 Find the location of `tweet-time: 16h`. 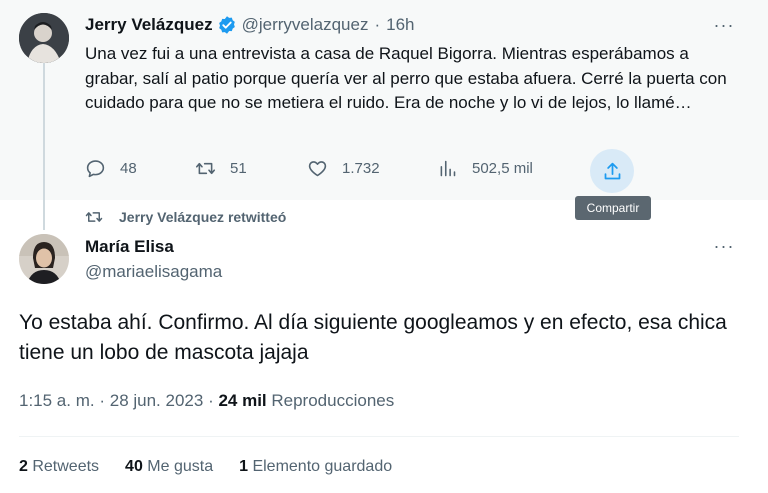

tweet-time: 16h is located at coordinates (400, 25).